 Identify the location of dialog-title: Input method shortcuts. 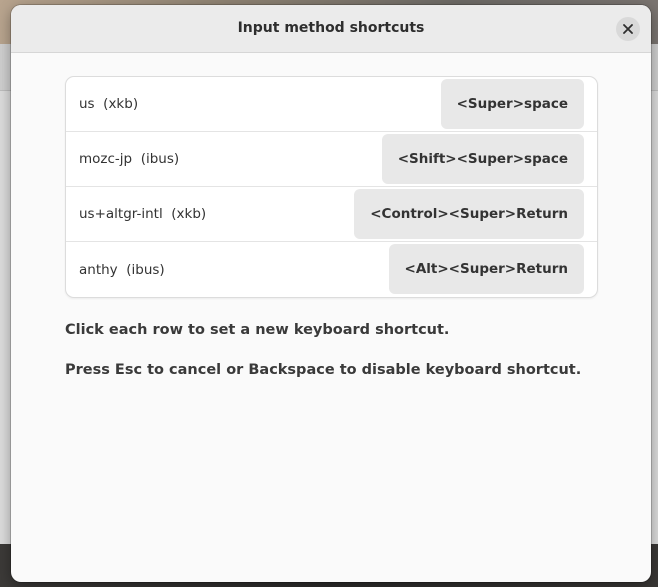
(331, 28).